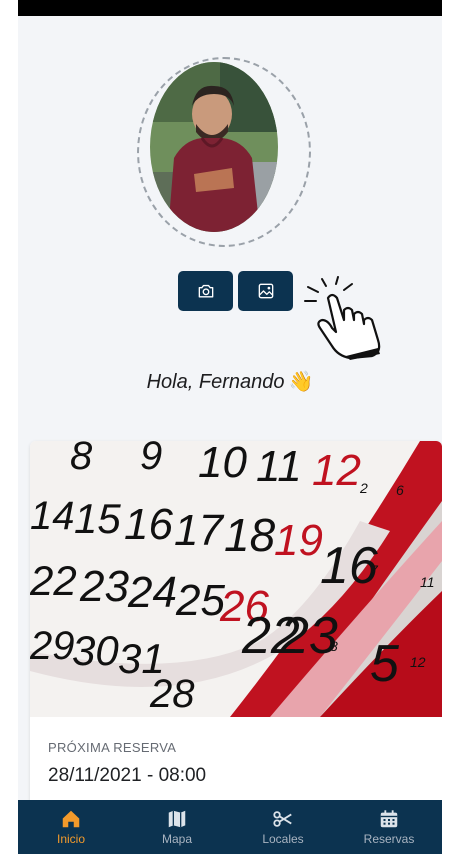  Describe the element at coordinates (95, 650) in the screenshot. I see `svg-text: 30` at that location.